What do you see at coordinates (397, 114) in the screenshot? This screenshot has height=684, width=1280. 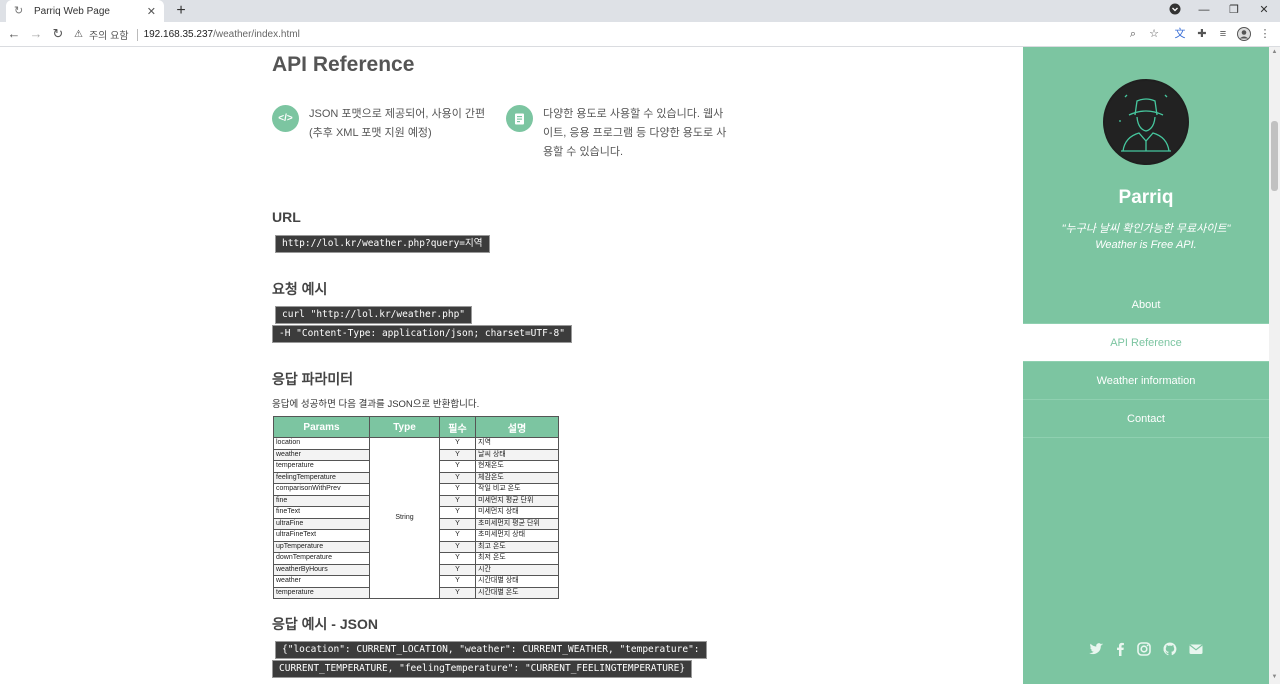 I see `feature-json-line1: JSON 포맷으로 제공되어, 사용이 간편` at bounding box center [397, 114].